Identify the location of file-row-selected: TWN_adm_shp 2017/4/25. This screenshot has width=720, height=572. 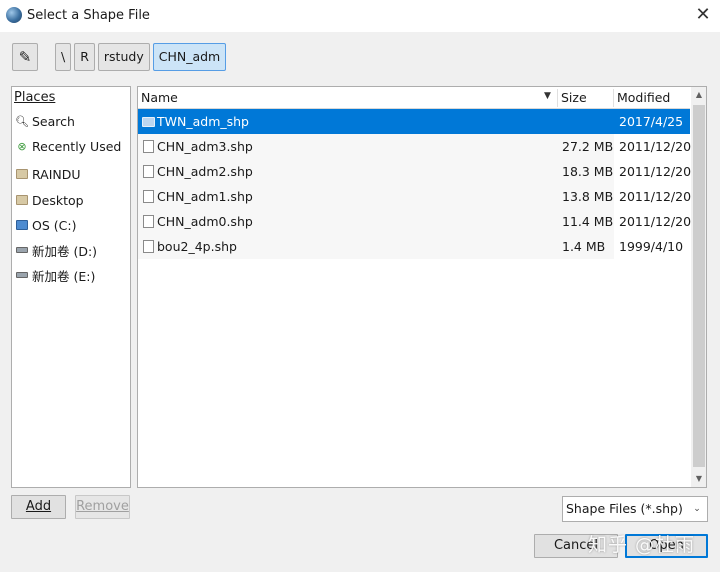
(414, 121).